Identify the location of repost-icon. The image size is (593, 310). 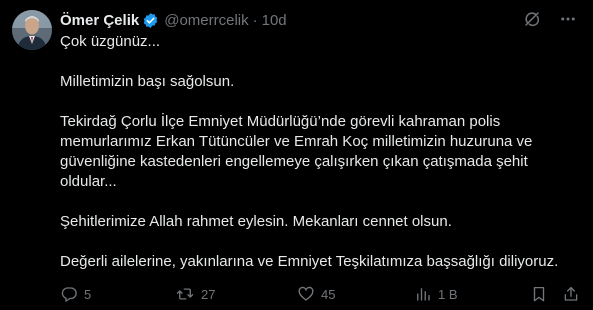
(185, 294).